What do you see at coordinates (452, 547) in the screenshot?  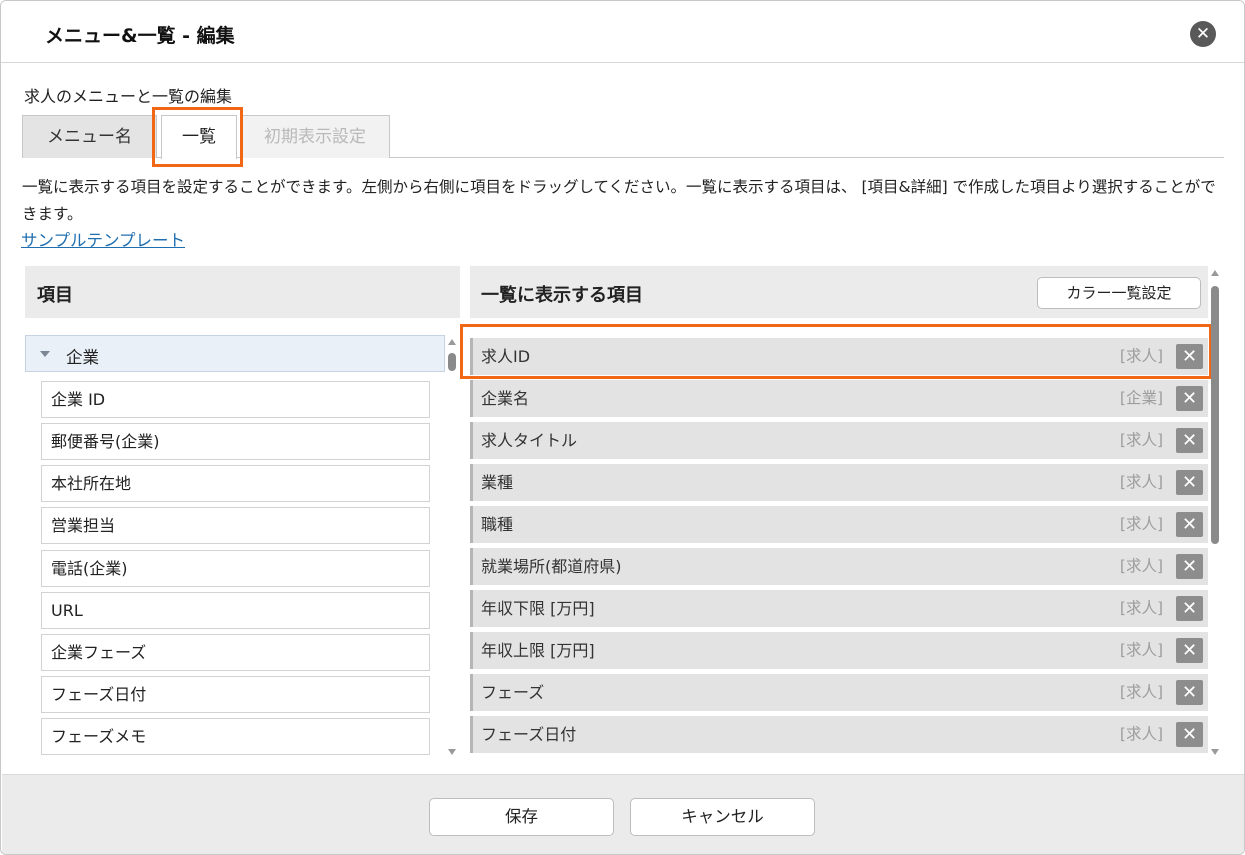 I see `left-scrollbar` at bounding box center [452, 547].